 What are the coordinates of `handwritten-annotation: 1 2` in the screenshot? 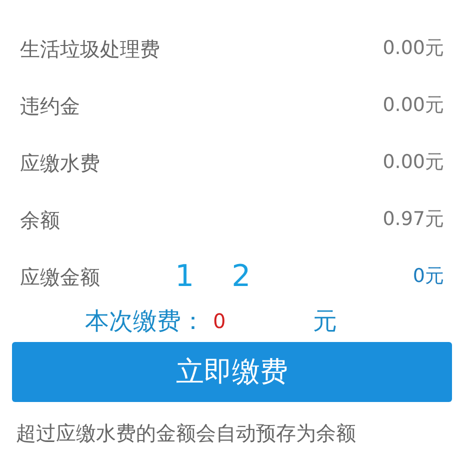 It's located at (220, 277).